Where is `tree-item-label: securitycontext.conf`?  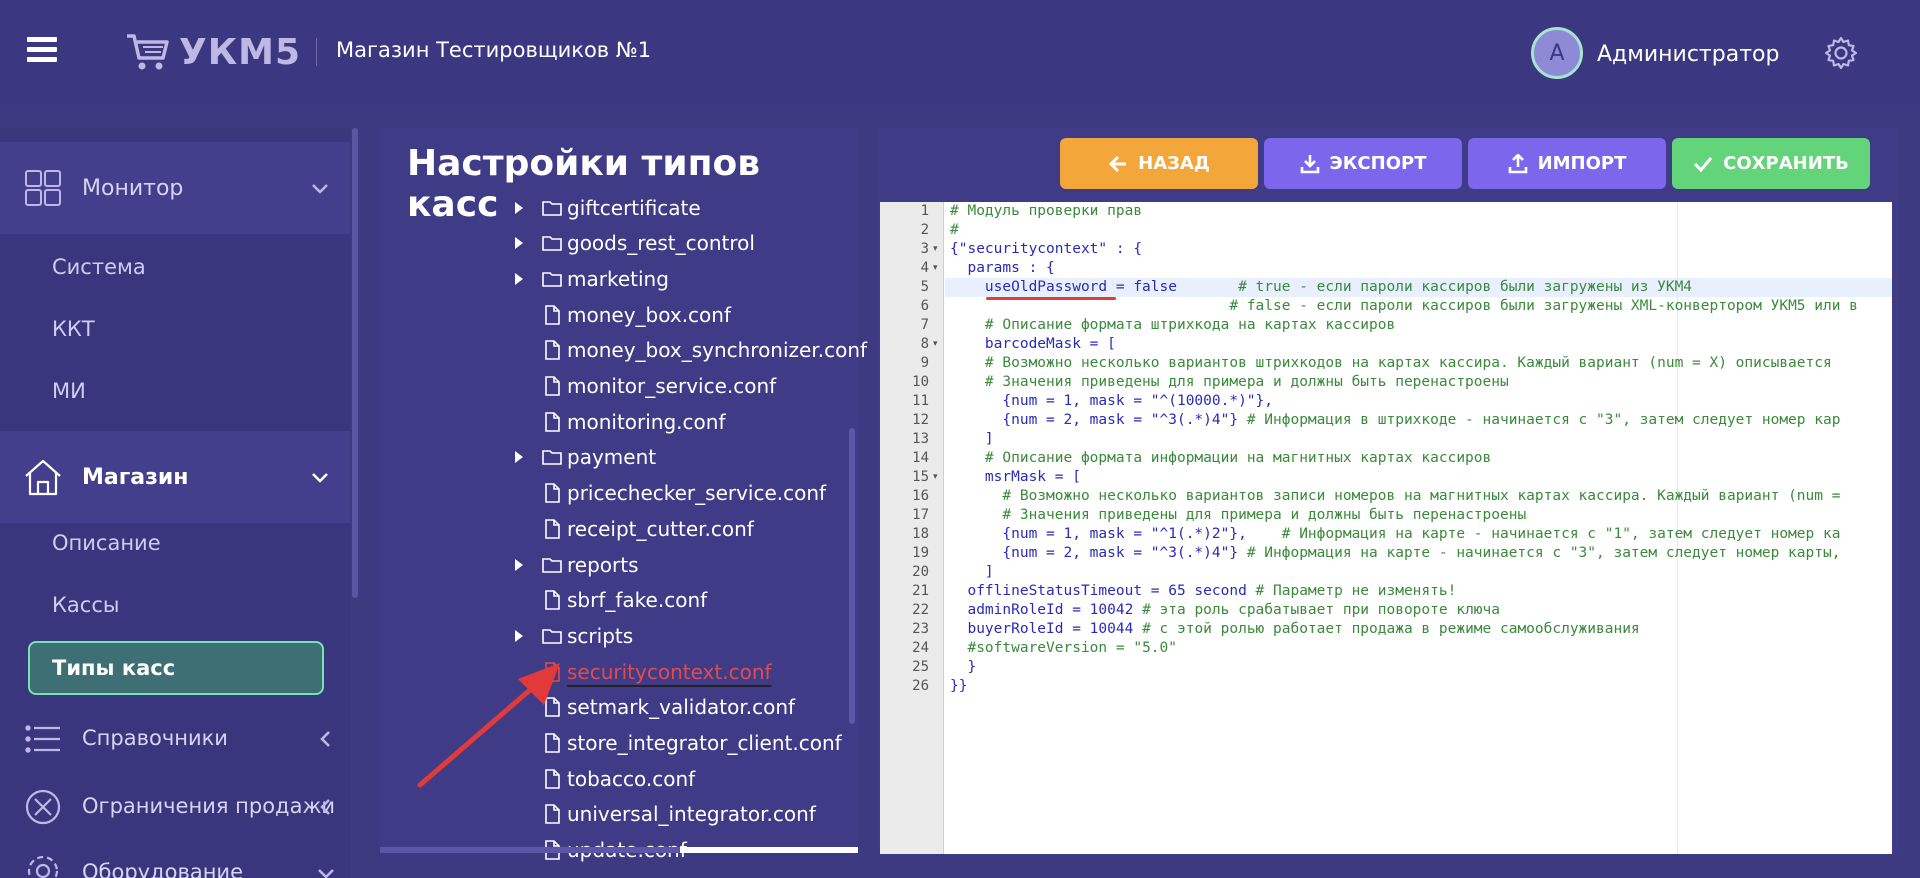
tree-item-label: securitycontext.conf is located at coordinates (669, 671).